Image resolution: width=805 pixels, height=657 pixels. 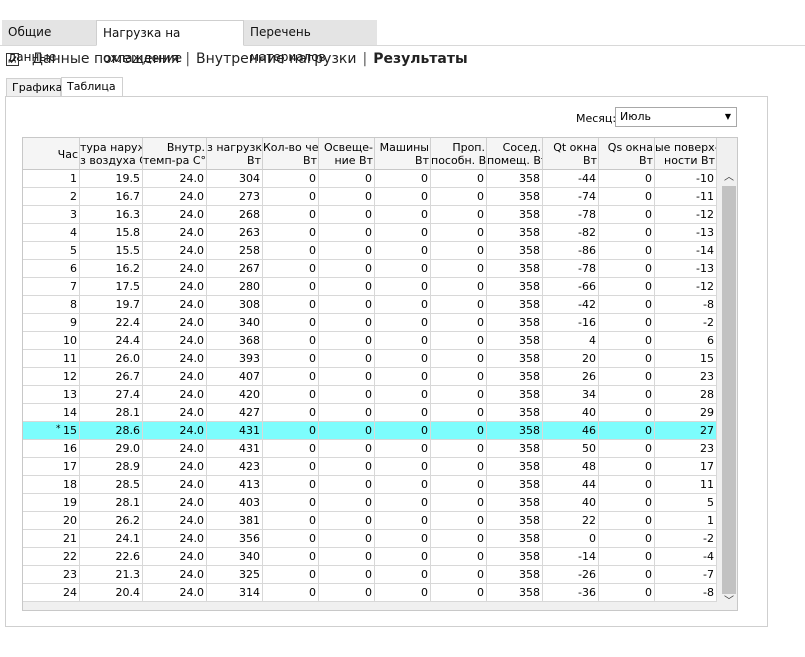 I want to click on scroll-up-icon: ︿, so click(x=729, y=178).